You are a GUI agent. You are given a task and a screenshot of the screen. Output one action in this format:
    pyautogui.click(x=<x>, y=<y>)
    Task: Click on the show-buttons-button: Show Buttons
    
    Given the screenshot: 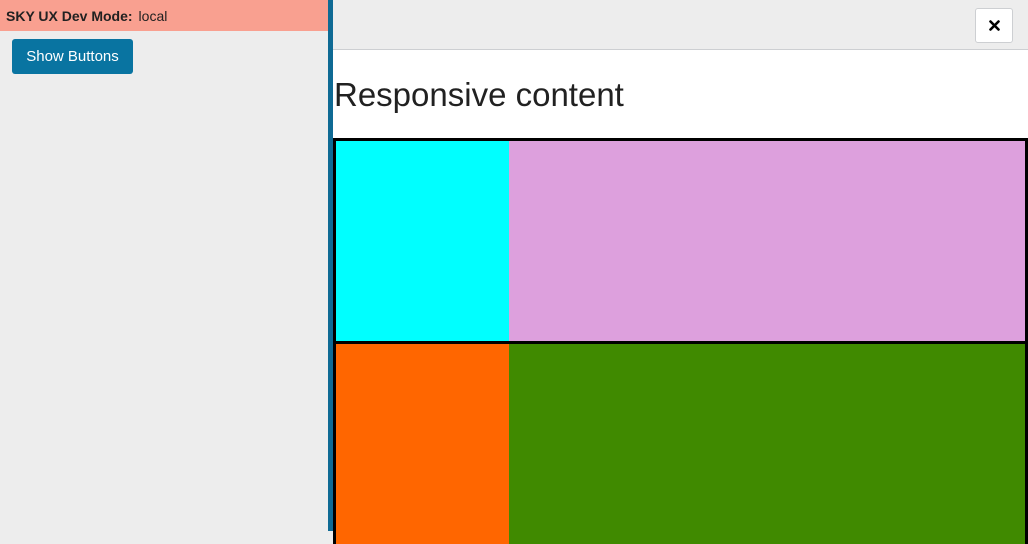 What is the action you would take?
    pyautogui.click(x=72, y=56)
    